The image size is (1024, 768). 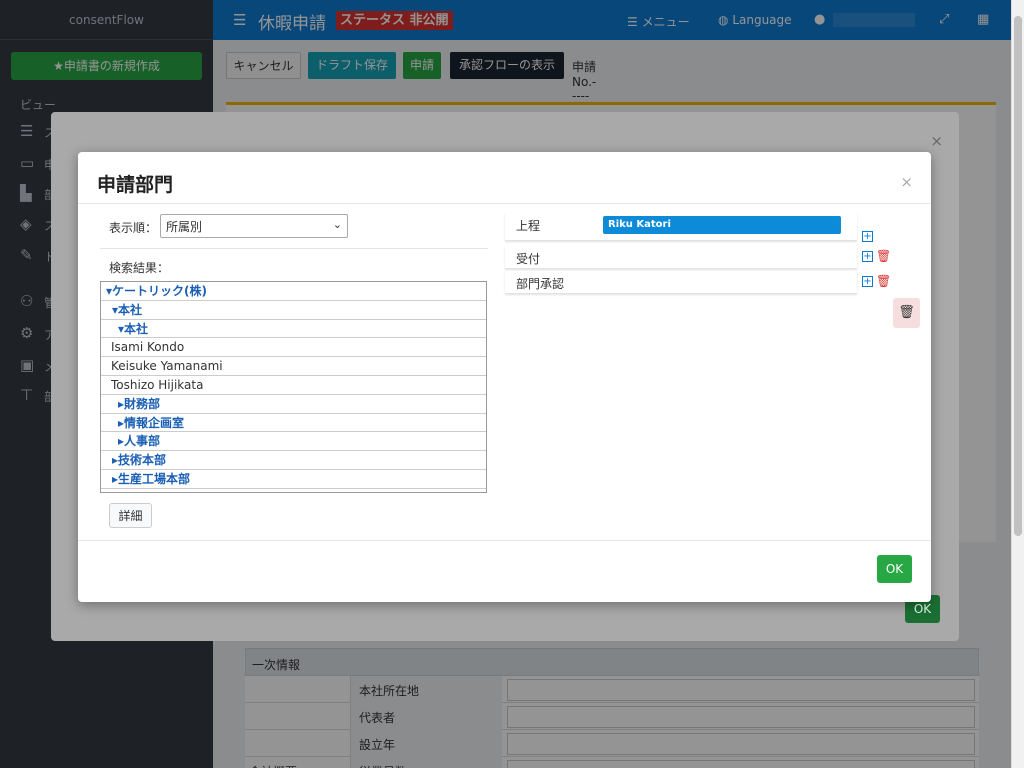 I want to click on approval-route-step: 部門承認, so click(x=681, y=282).